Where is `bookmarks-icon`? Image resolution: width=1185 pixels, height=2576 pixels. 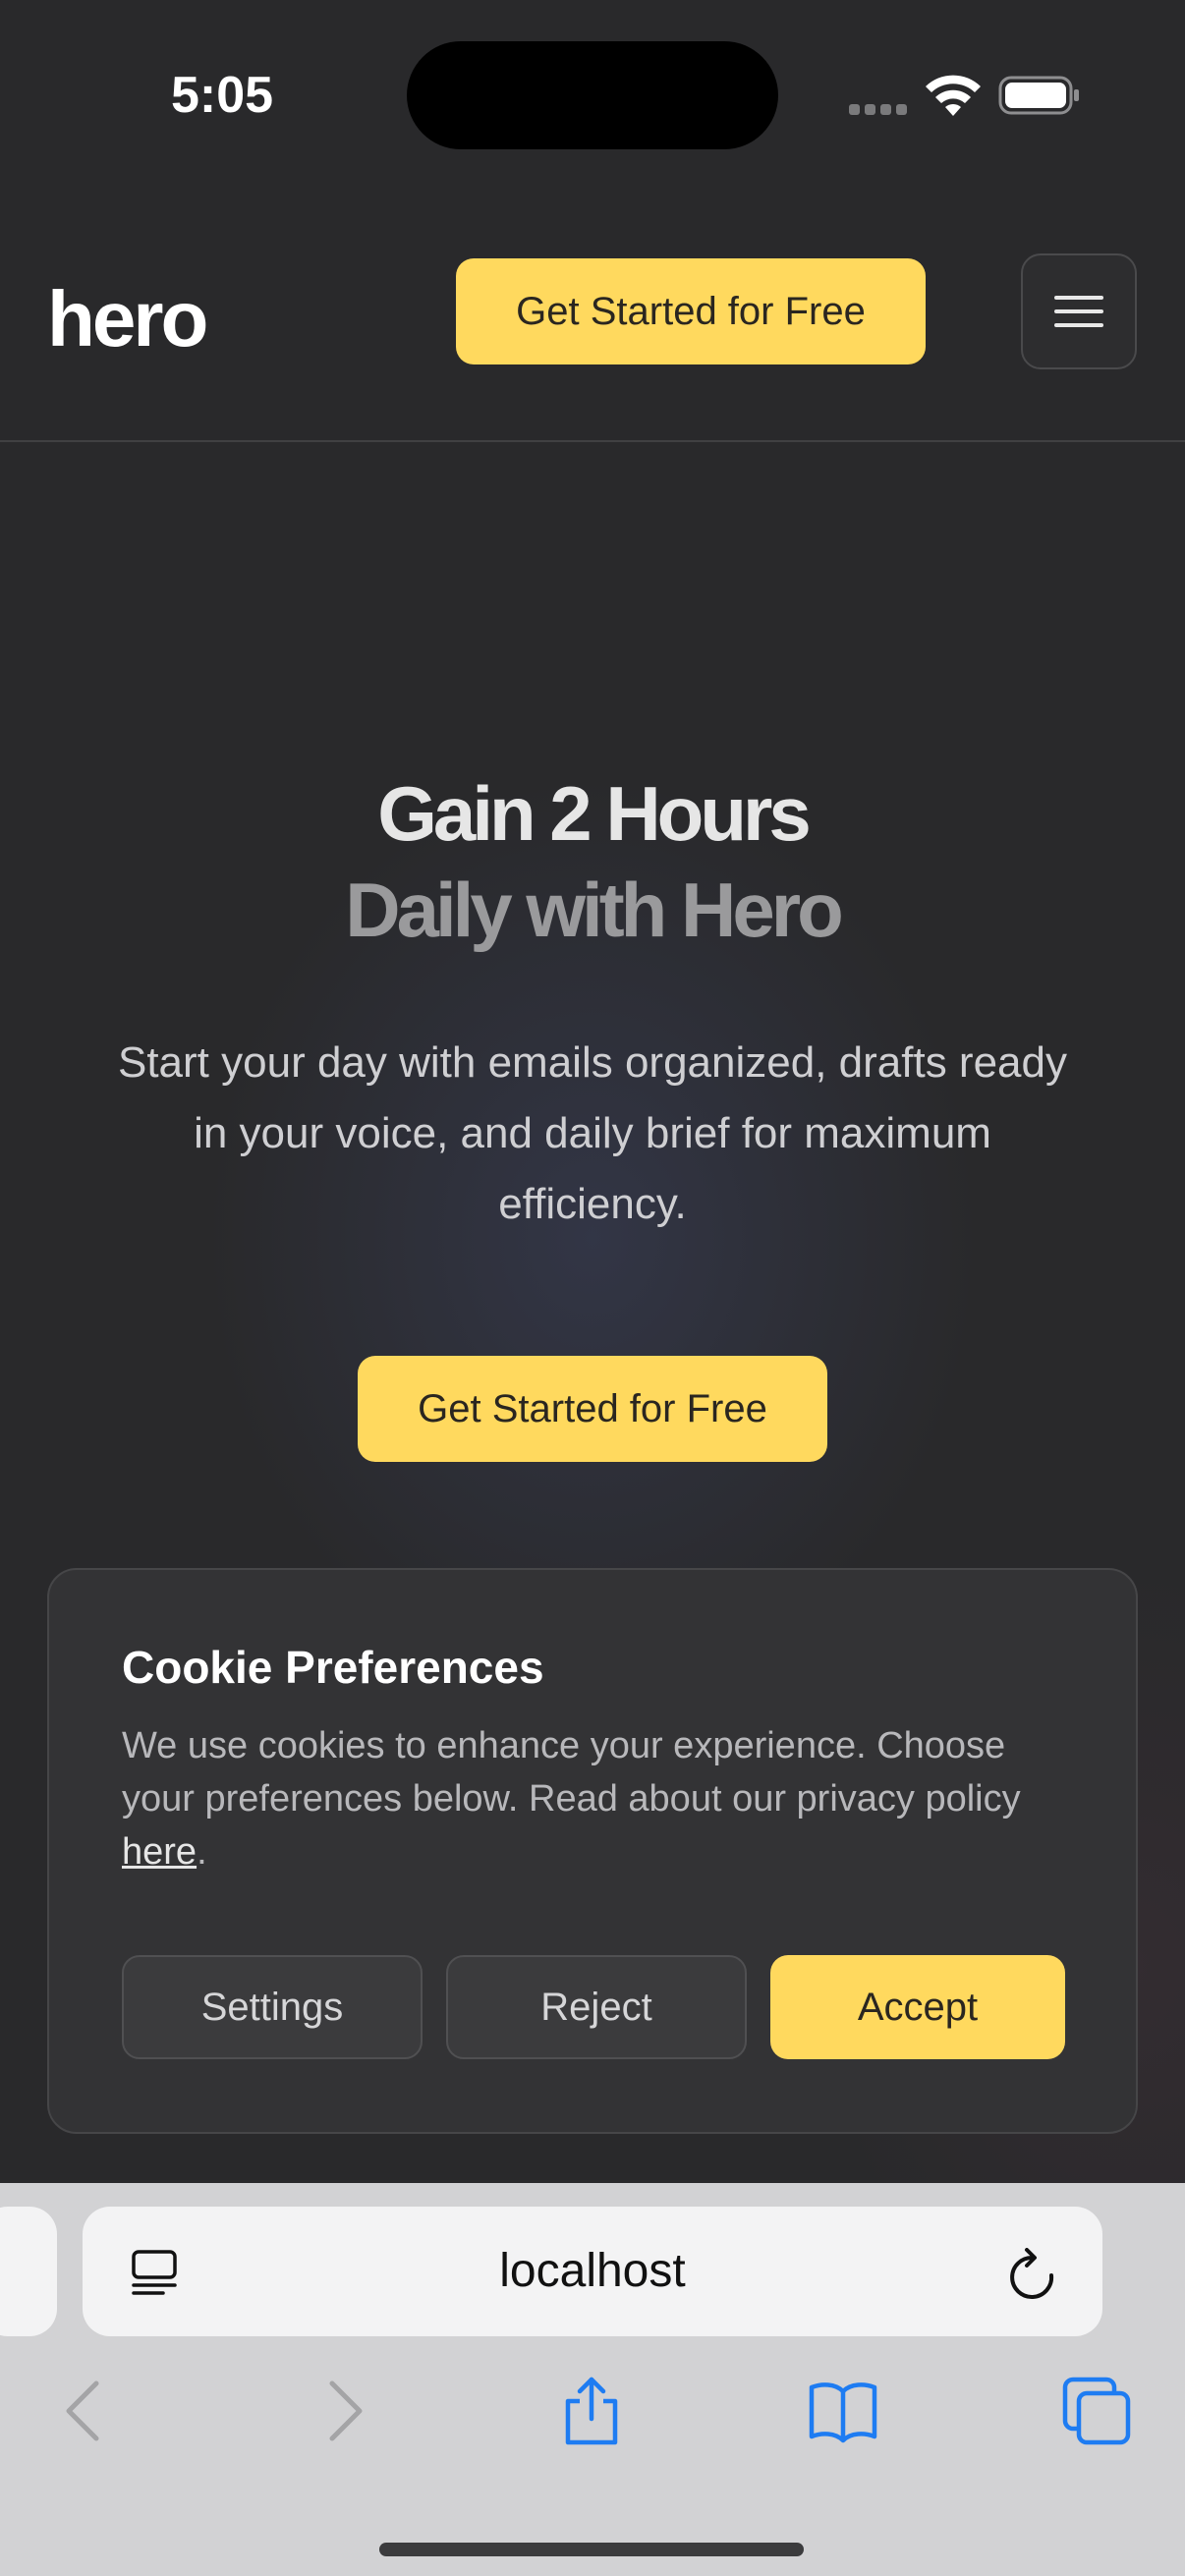
bookmarks-icon is located at coordinates (843, 2411).